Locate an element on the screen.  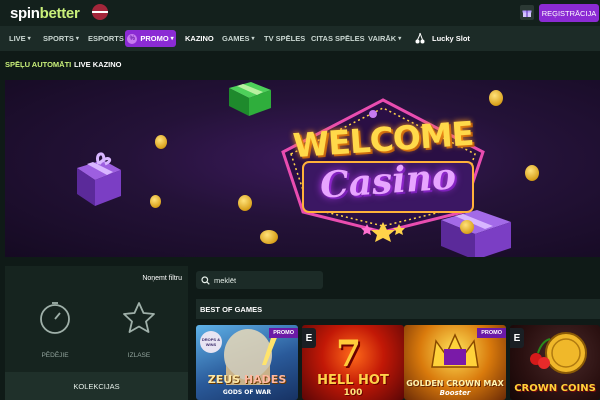
game-subtitle: Booster is located at coordinates (455, 393).